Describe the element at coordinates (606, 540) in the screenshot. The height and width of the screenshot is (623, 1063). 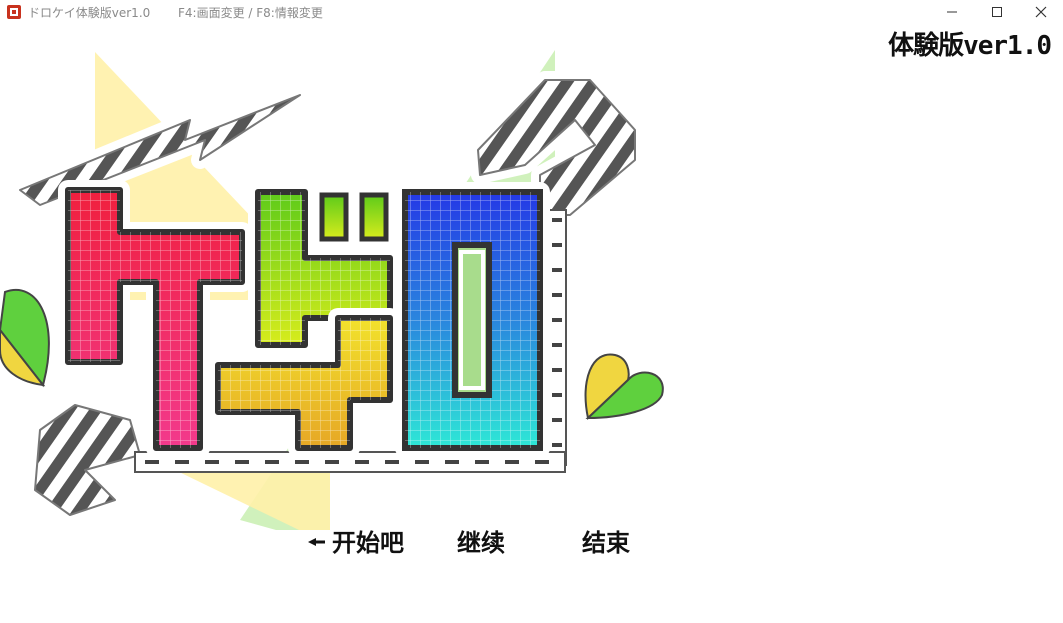
I see `quit-option: 结束` at that location.